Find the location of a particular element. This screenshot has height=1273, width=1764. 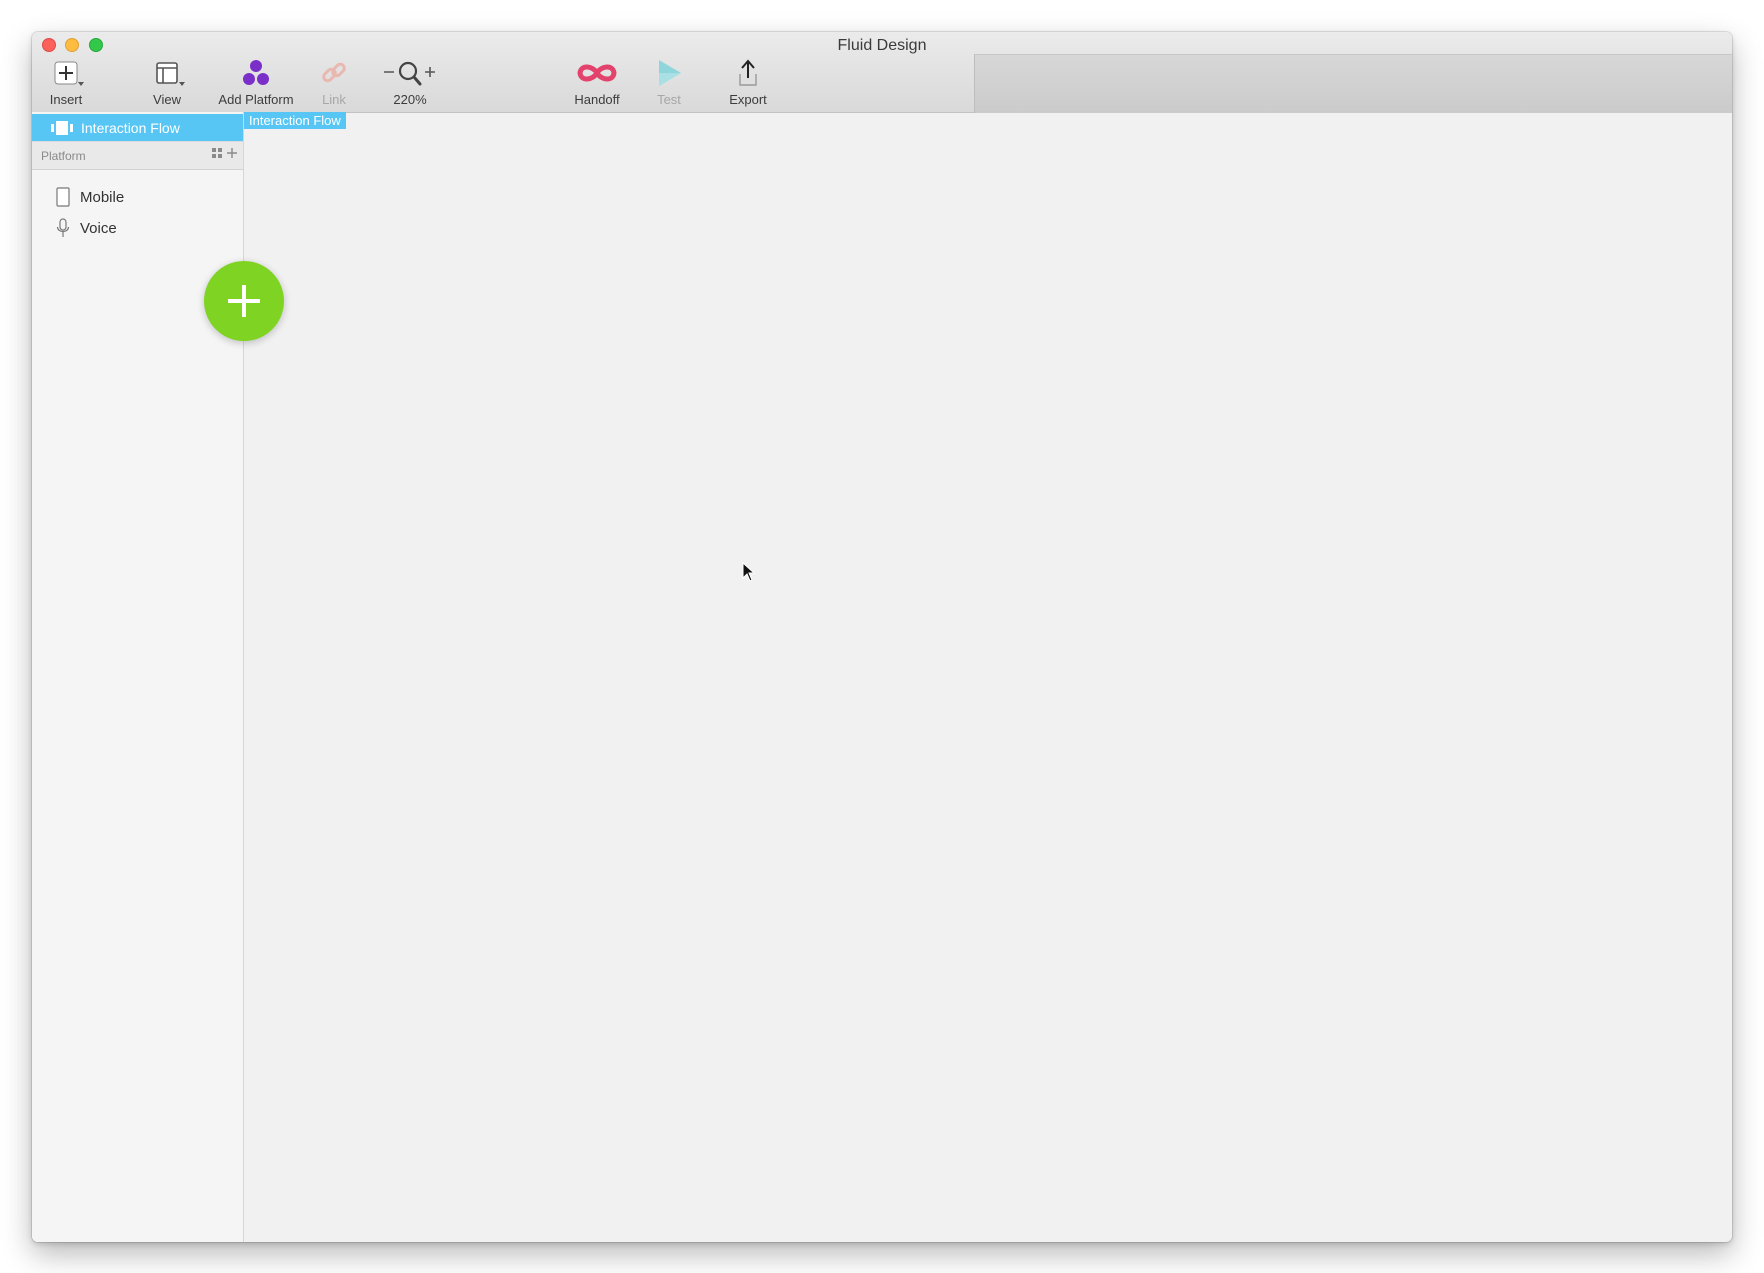

window-title: Fluid Design is located at coordinates (882, 45).